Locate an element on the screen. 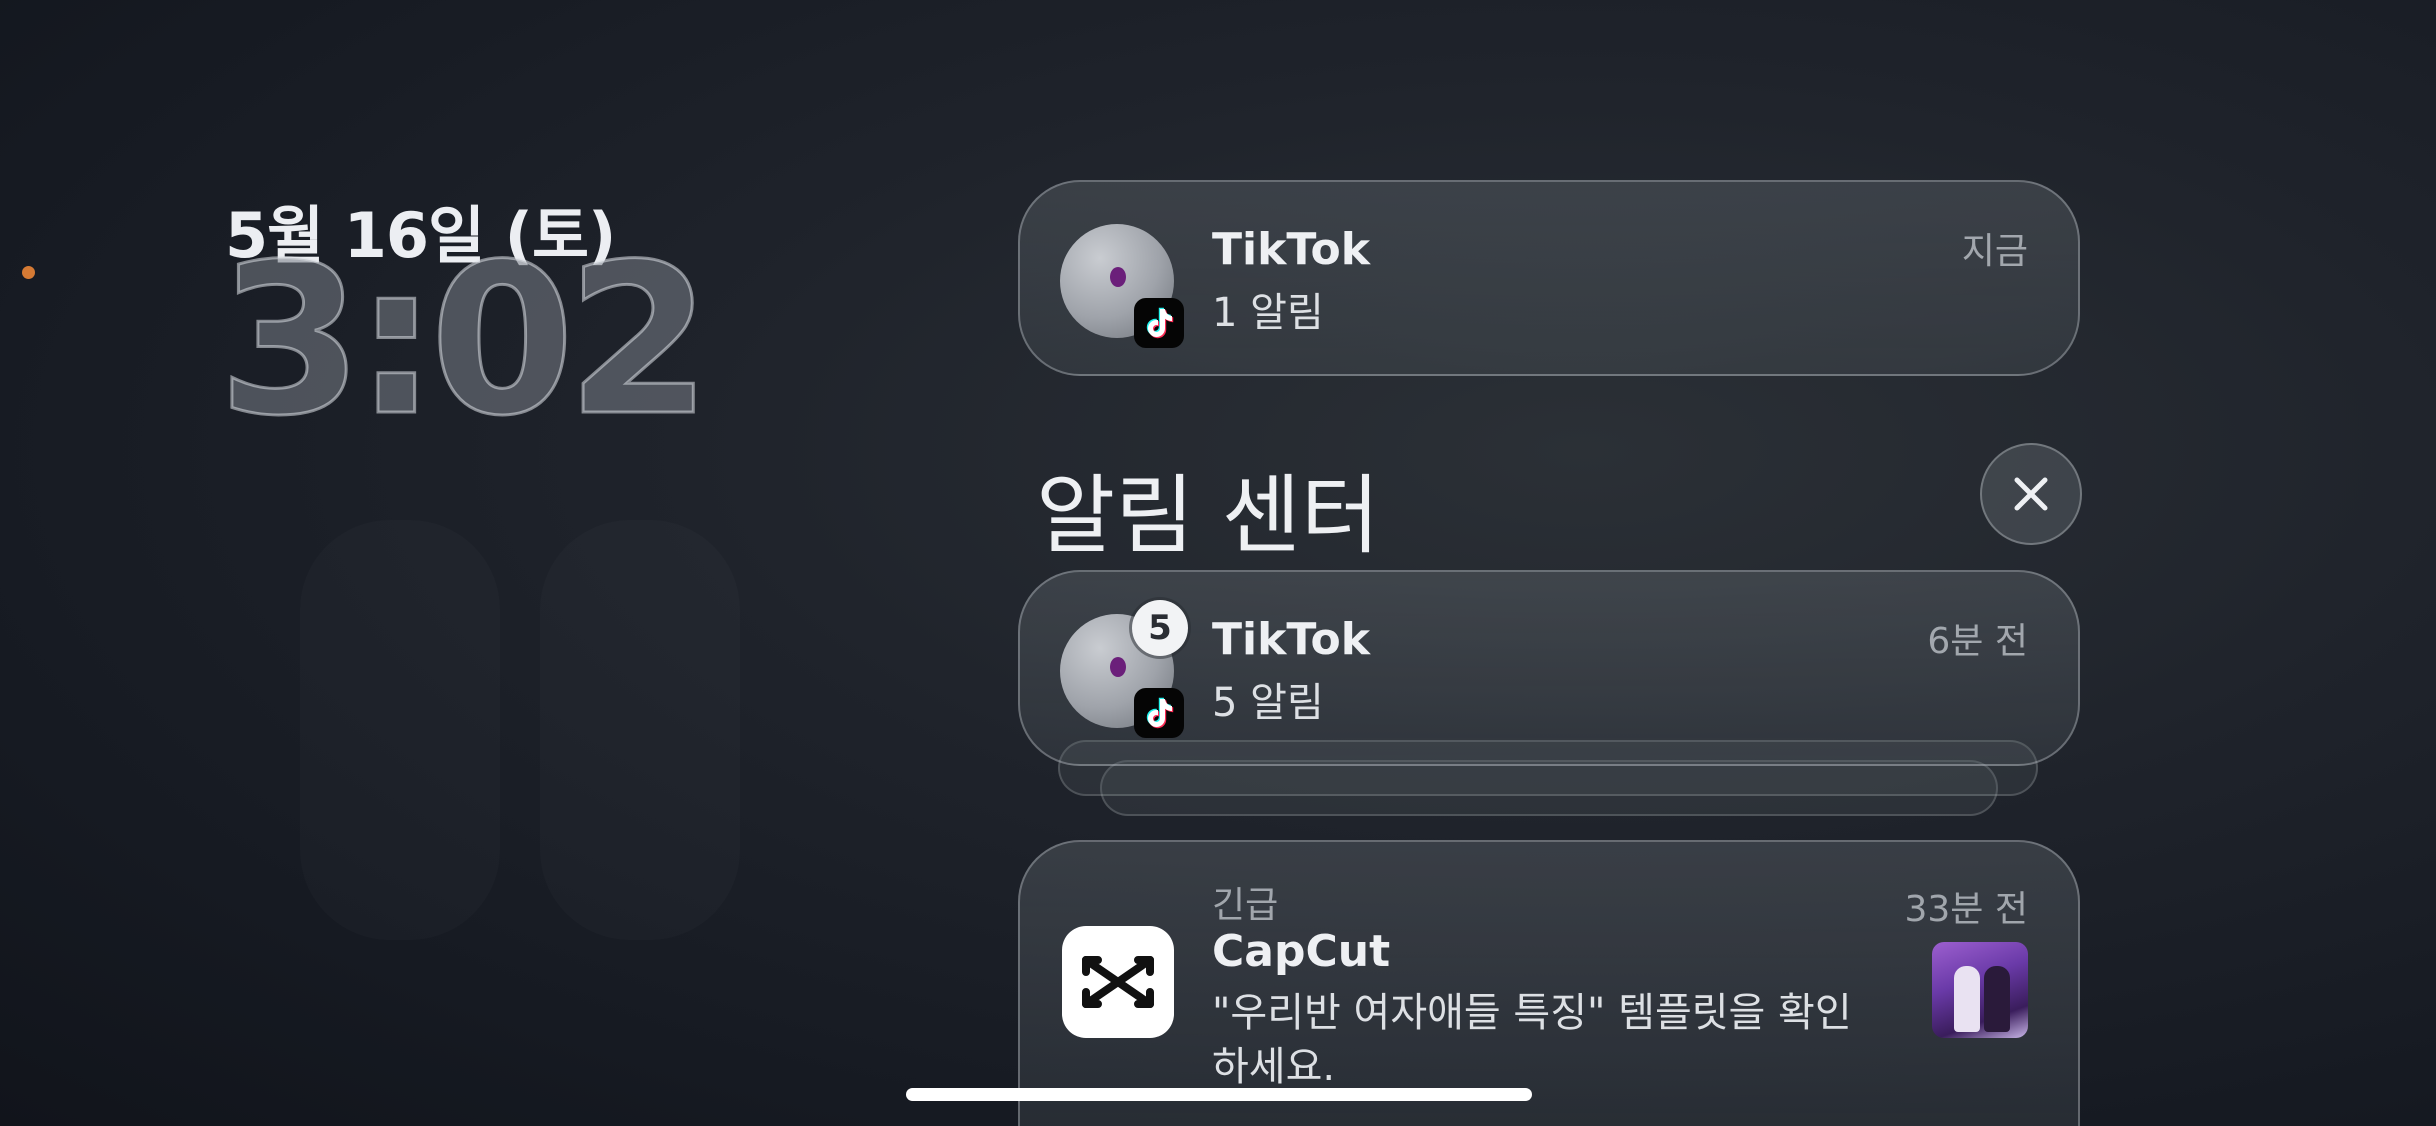 The height and width of the screenshot is (1126, 2436). notification-center-title: 알림 센터 is located at coordinates (1208, 516).